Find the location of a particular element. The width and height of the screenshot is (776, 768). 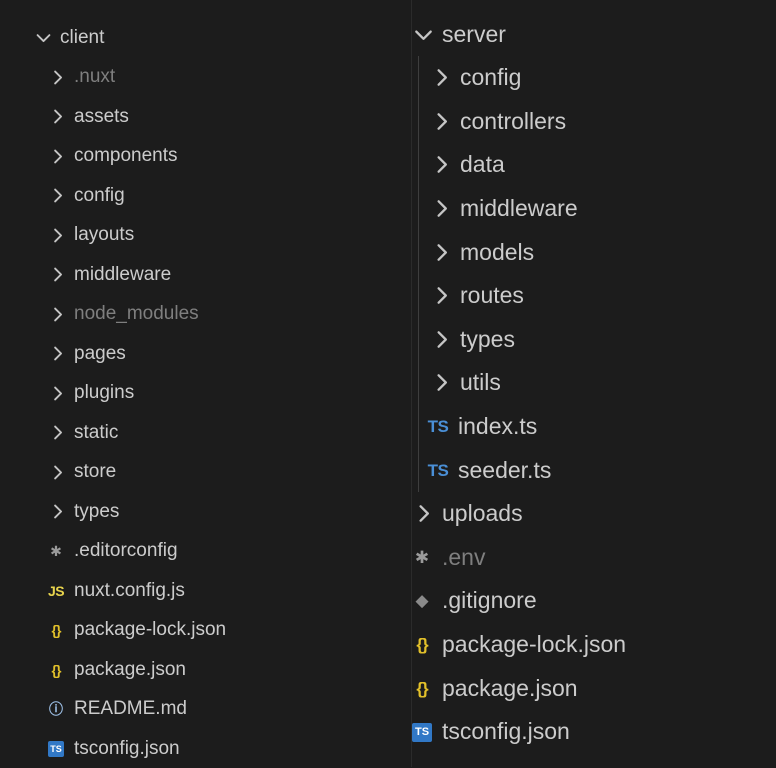

folder-item-components: components is located at coordinates (113, 156).